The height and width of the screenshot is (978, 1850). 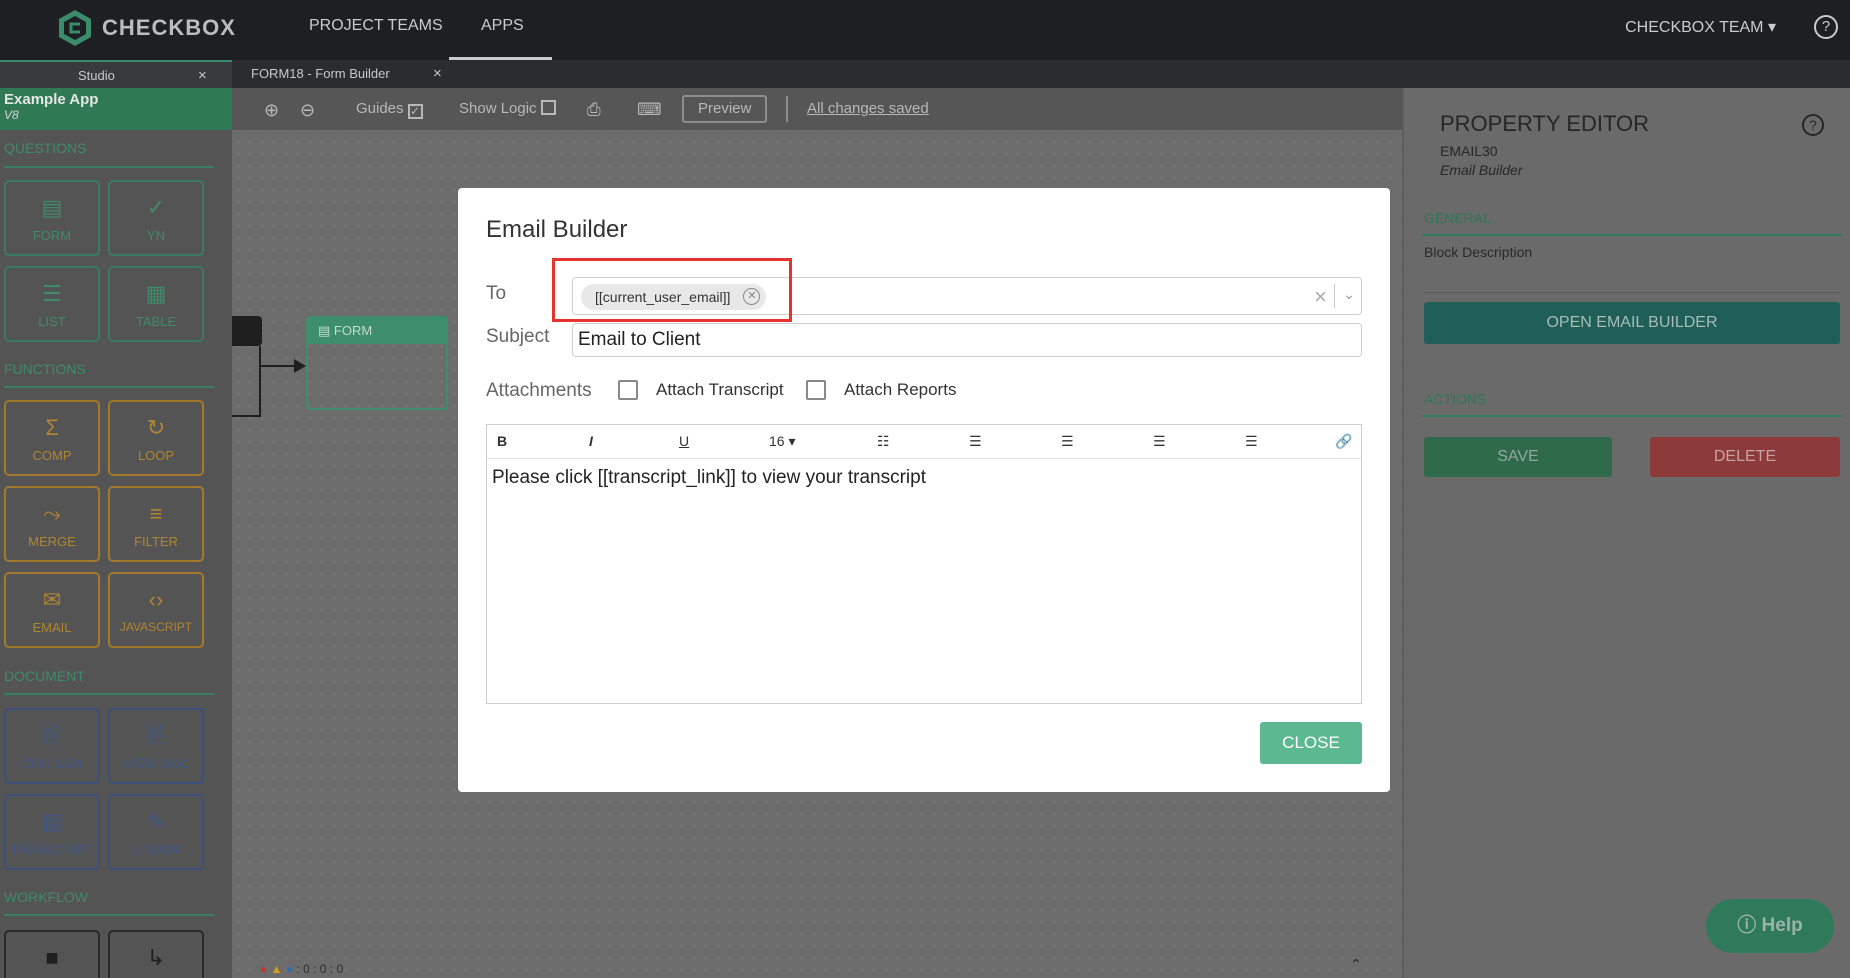 What do you see at coordinates (548, 107) in the screenshot?
I see `show-logic-checkbox` at bounding box center [548, 107].